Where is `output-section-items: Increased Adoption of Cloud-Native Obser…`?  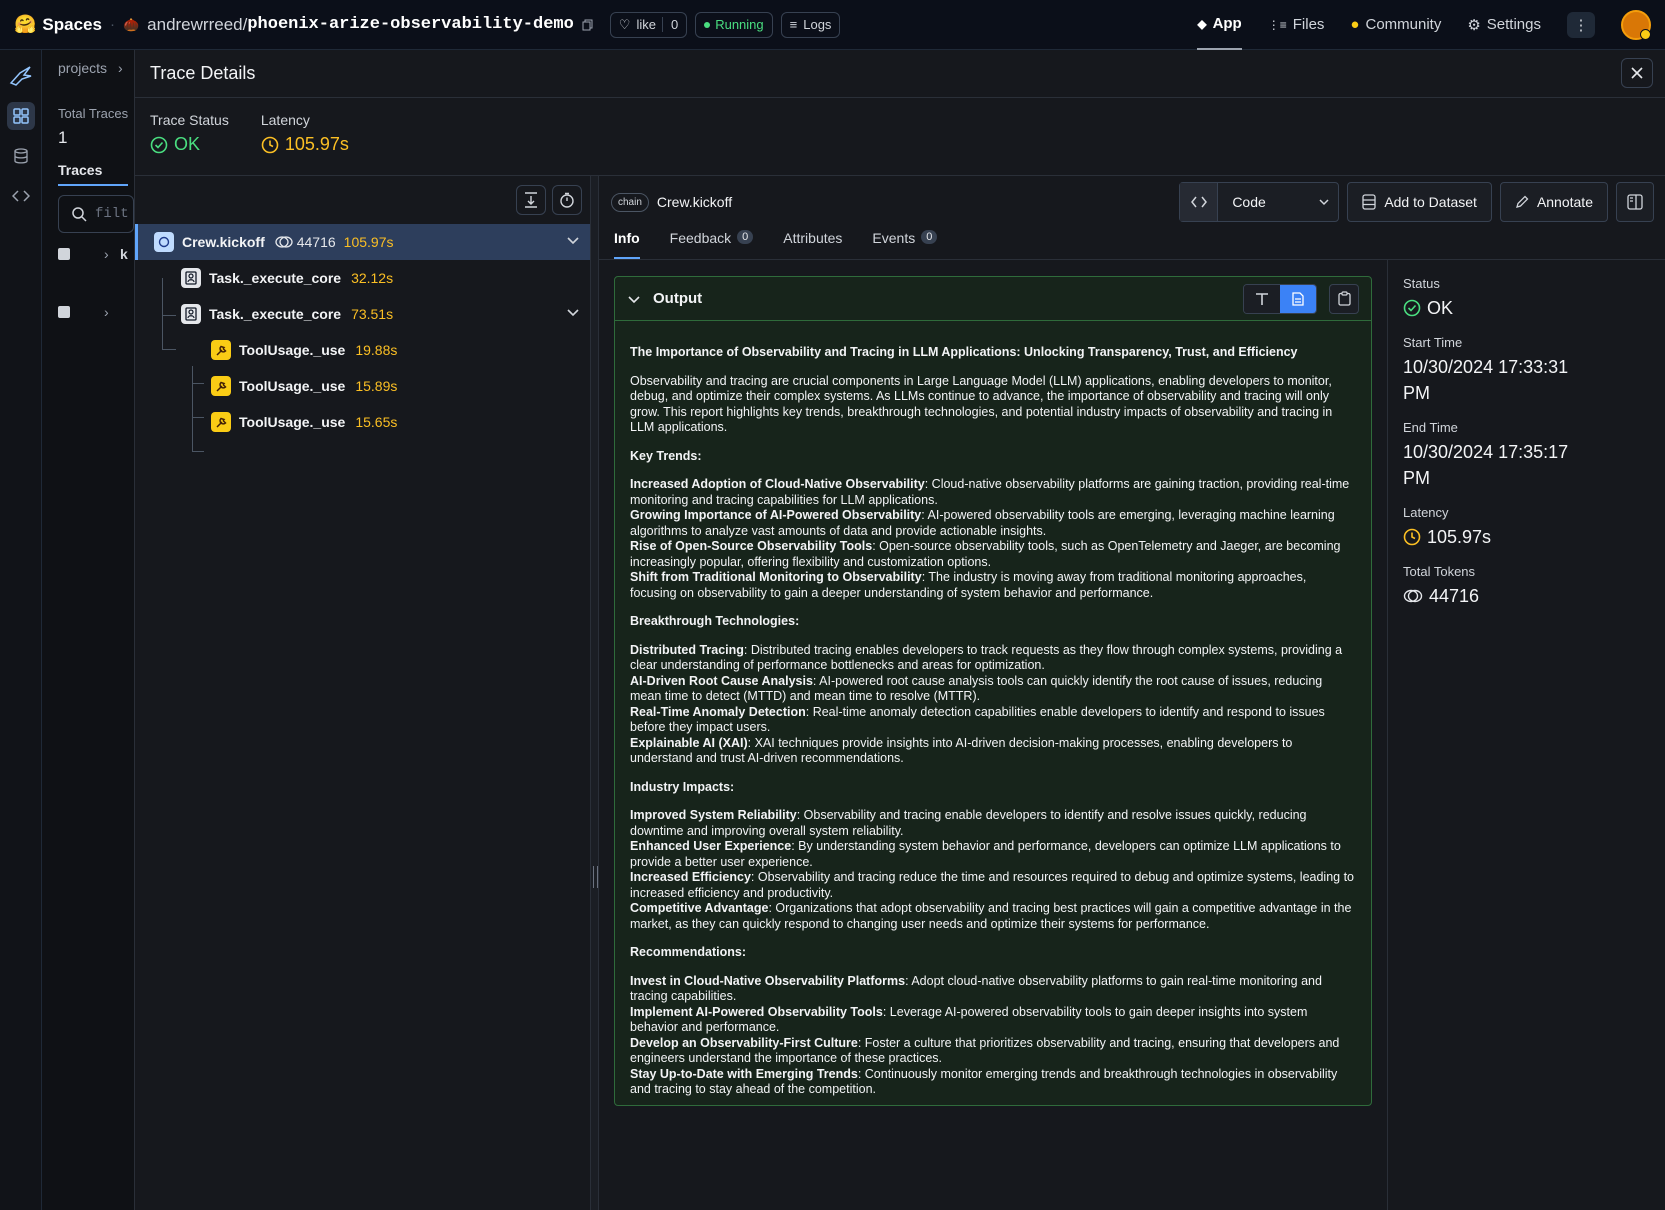 output-section-items: Increased Adoption of Cloud-Native Obser… is located at coordinates (993, 539).